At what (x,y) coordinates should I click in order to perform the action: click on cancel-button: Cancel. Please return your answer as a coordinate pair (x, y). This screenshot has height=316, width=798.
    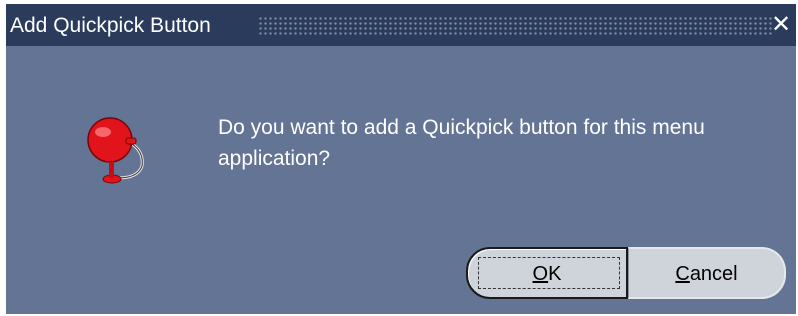
    Looking at the image, I should click on (707, 273).